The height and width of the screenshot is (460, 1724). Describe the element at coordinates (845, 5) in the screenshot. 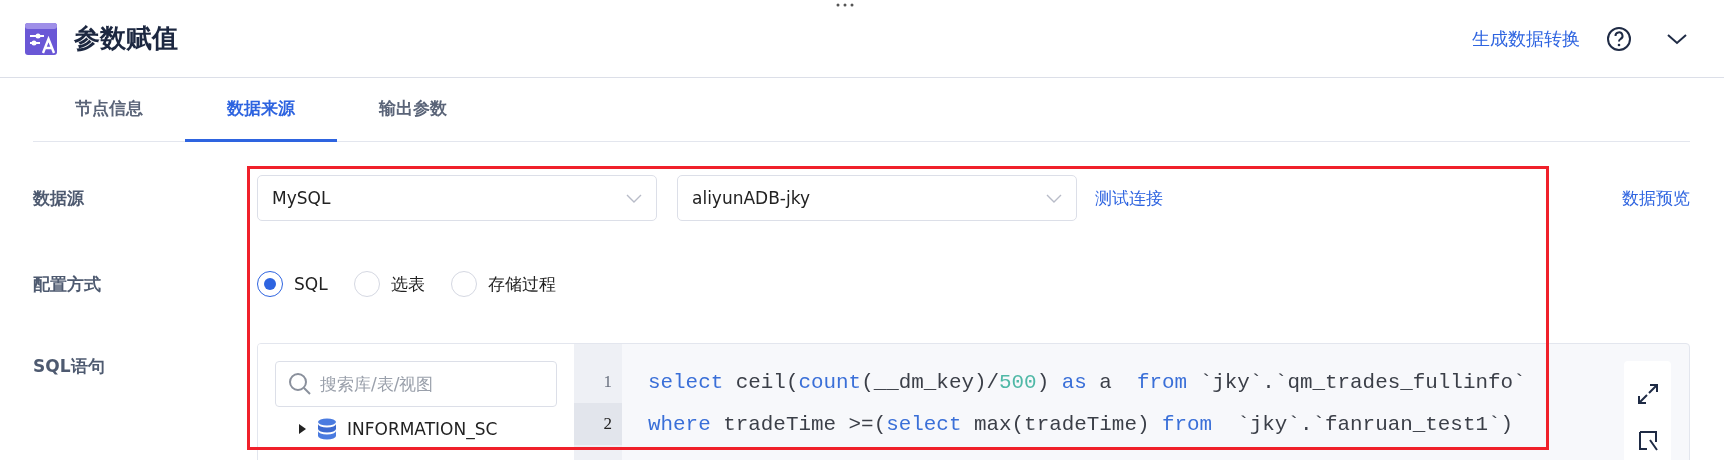

I see `drag-handle-icon` at that location.